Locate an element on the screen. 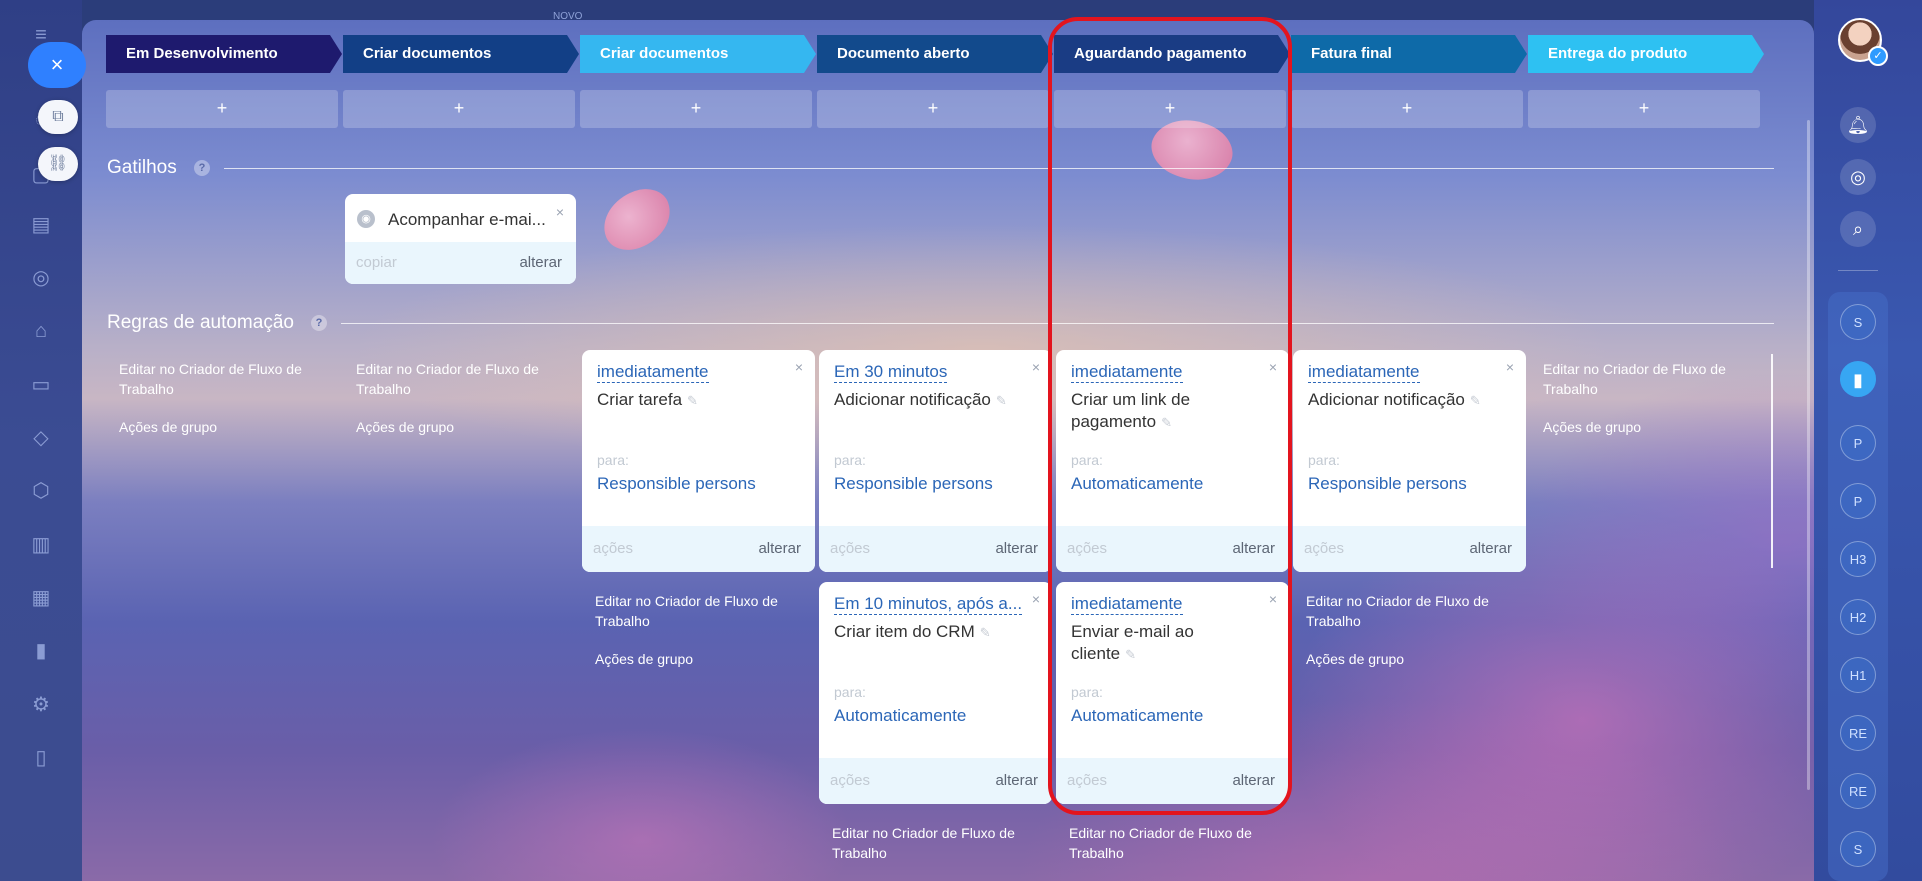 This screenshot has height=881, width=1922. bell-icon: 🔔︎ is located at coordinates (1858, 125).